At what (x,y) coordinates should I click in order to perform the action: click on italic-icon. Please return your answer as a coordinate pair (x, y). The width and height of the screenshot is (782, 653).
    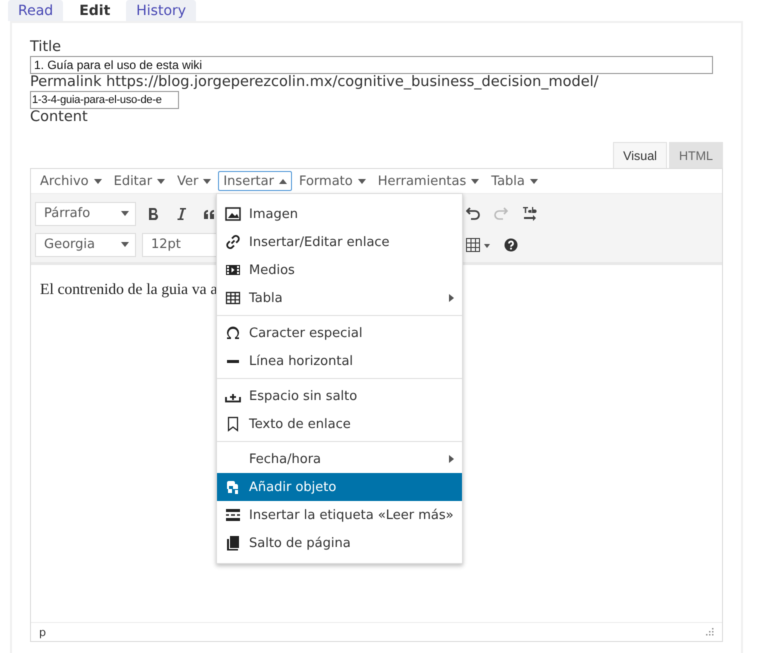
    Looking at the image, I should click on (181, 214).